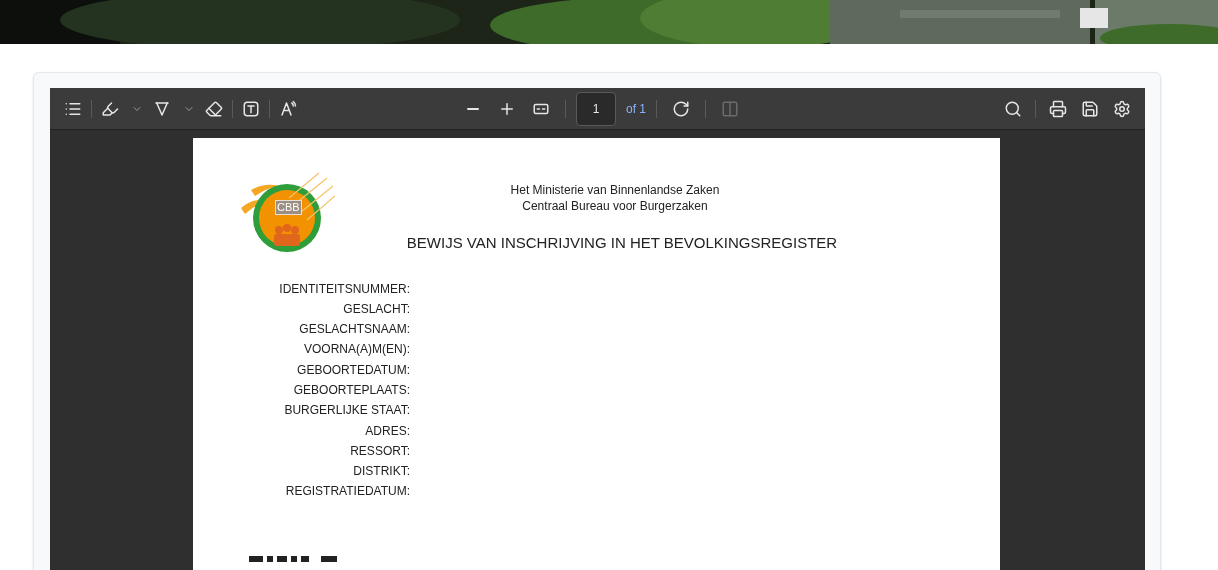 This screenshot has width=1218, height=570. I want to click on read-aloud-icon, so click(288, 108).